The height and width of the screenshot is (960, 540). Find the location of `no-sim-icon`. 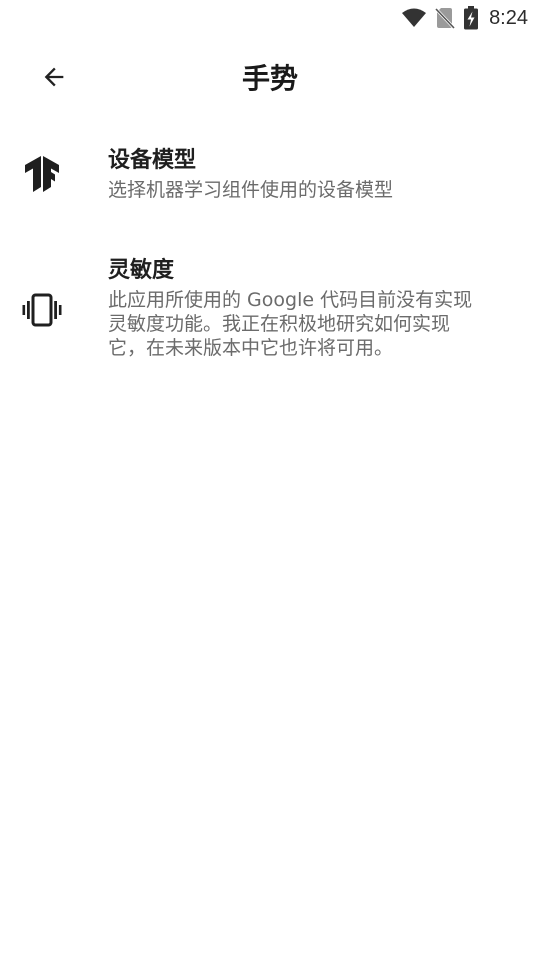

no-sim-icon is located at coordinates (445, 18).